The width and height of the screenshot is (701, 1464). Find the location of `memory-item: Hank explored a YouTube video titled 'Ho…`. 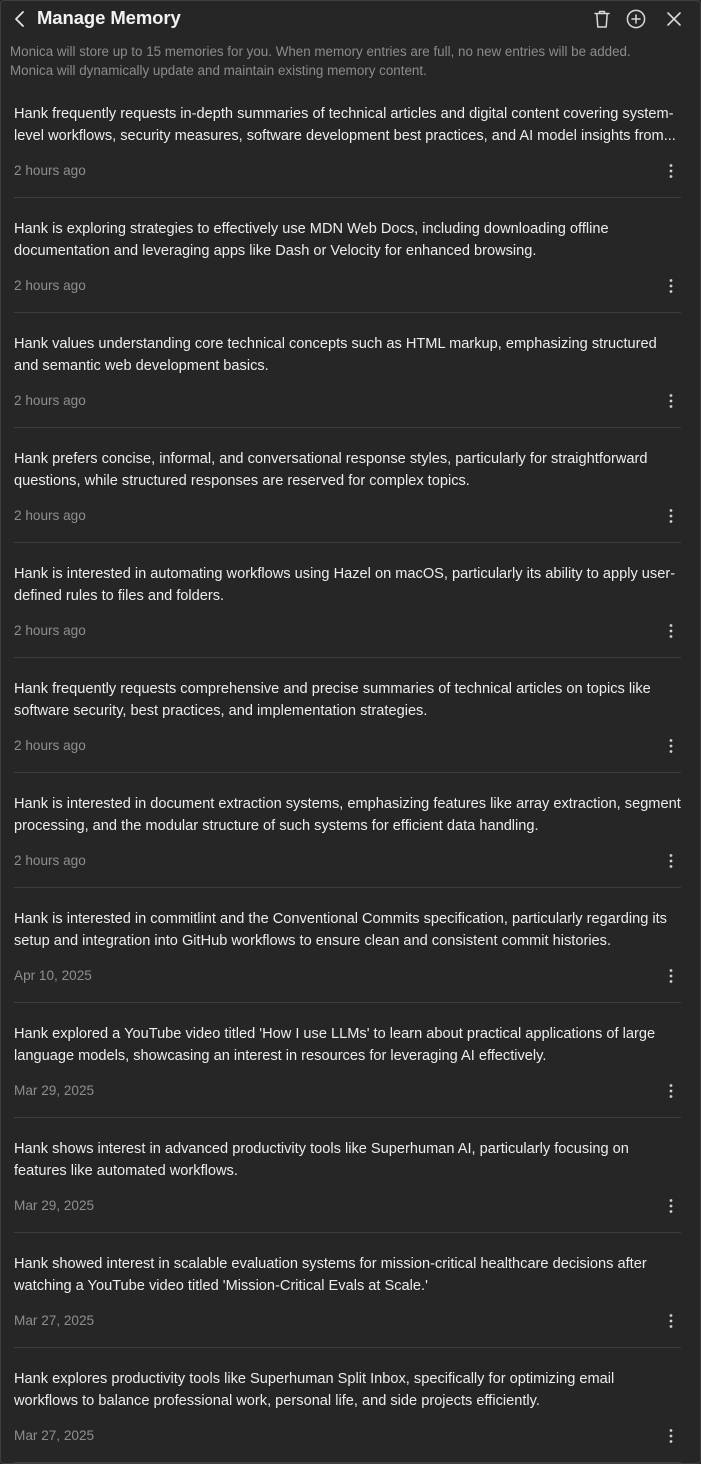

memory-item: Hank explored a YouTube video titled 'Ho… is located at coordinates (347, 1060).